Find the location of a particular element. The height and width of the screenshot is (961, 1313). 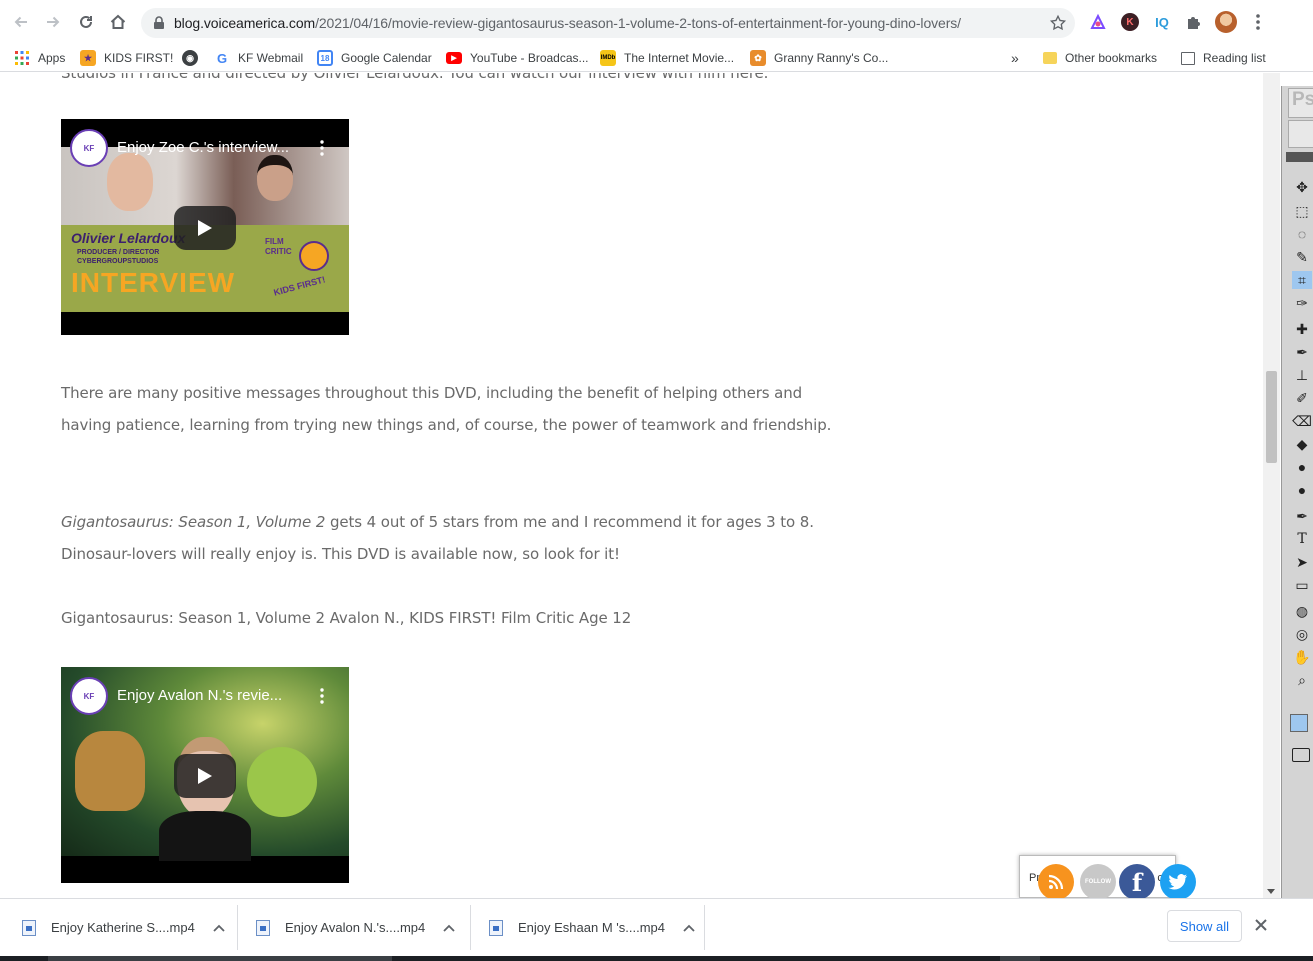

recipe-icon: ✿ is located at coordinates (758, 58).